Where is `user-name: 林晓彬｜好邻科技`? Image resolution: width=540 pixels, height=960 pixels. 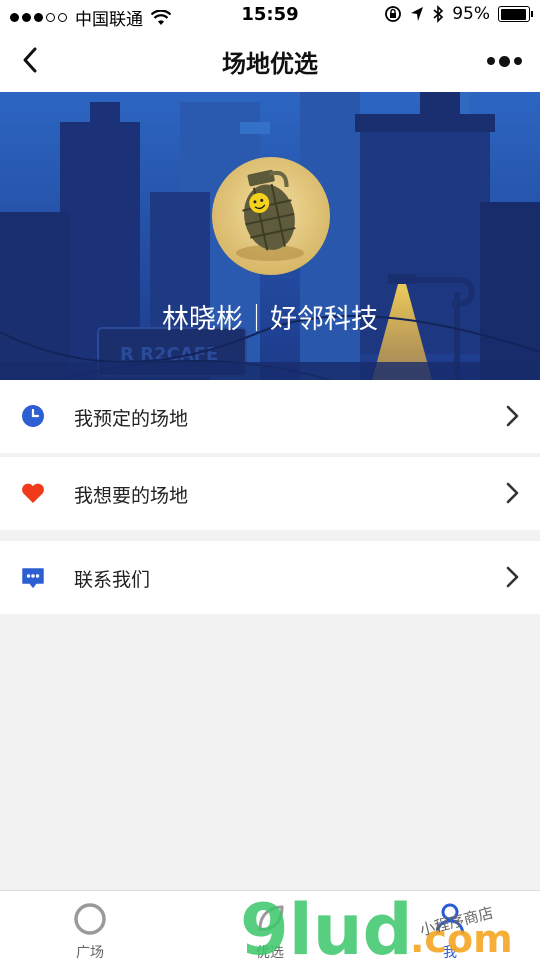 user-name: 林晓彬｜好邻科技 is located at coordinates (270, 319).